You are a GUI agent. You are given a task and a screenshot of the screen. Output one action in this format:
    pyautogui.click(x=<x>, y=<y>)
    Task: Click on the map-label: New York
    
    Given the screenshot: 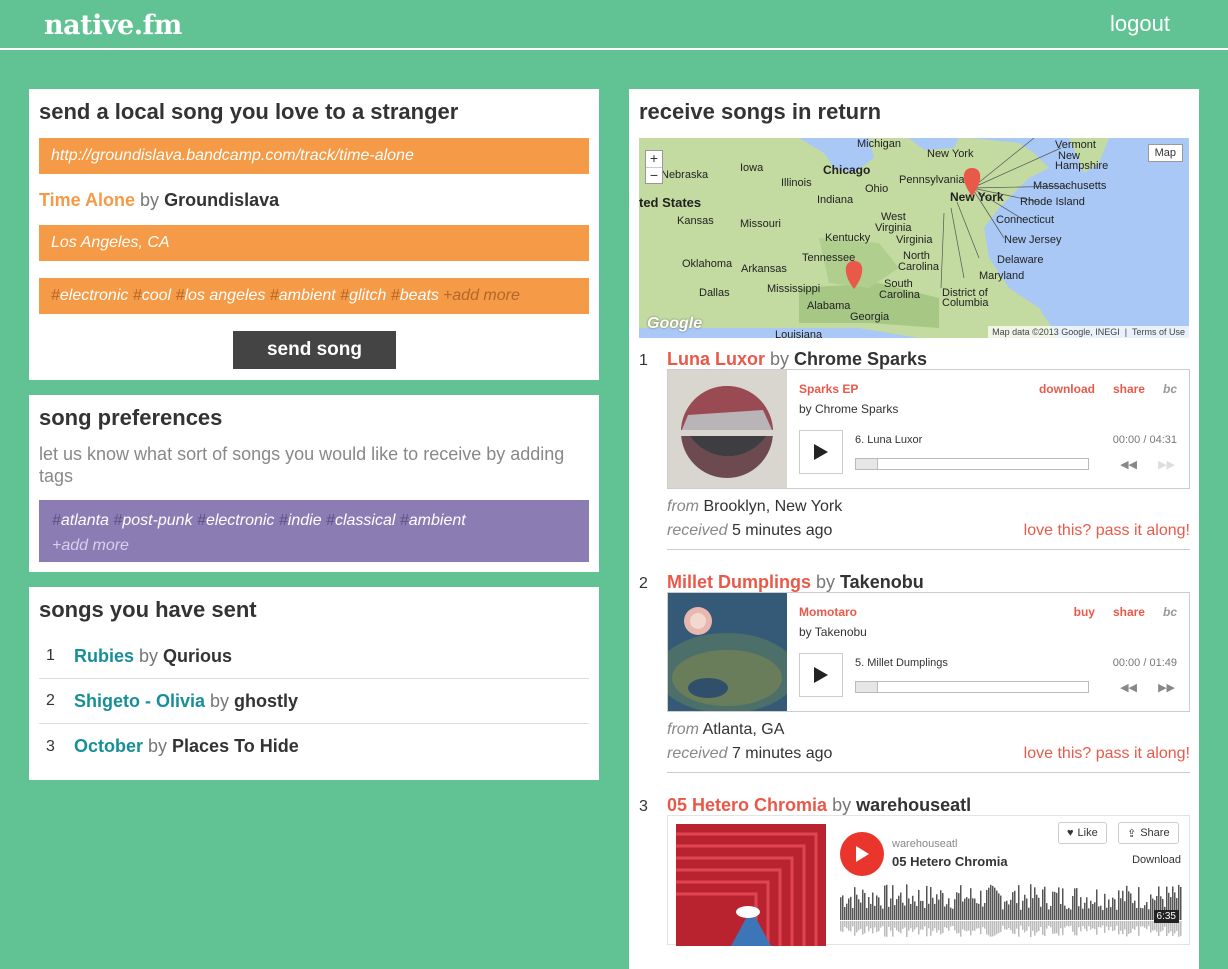 What is the action you would take?
    pyautogui.click(x=950, y=154)
    